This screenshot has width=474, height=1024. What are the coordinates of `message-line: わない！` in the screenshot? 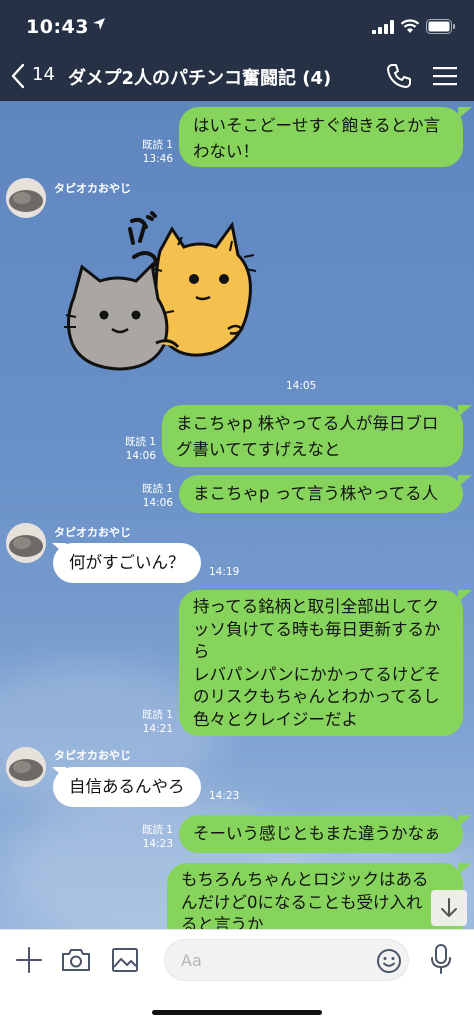 It's located at (226, 151).